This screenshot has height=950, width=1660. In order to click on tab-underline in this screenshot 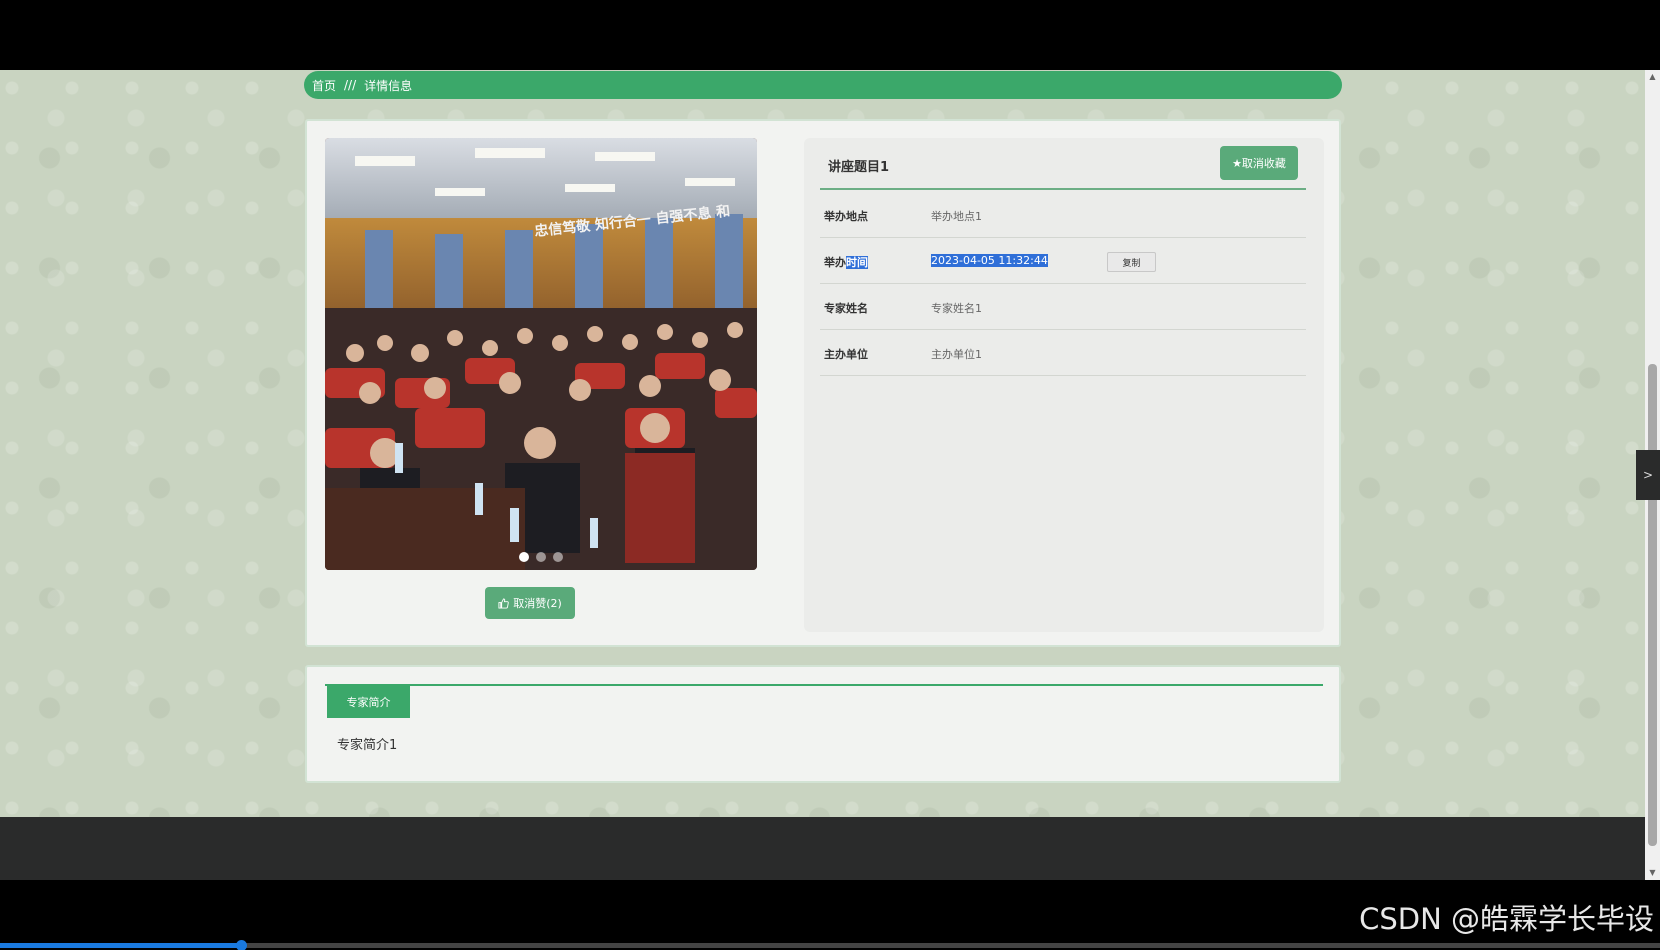, I will do `click(824, 685)`.